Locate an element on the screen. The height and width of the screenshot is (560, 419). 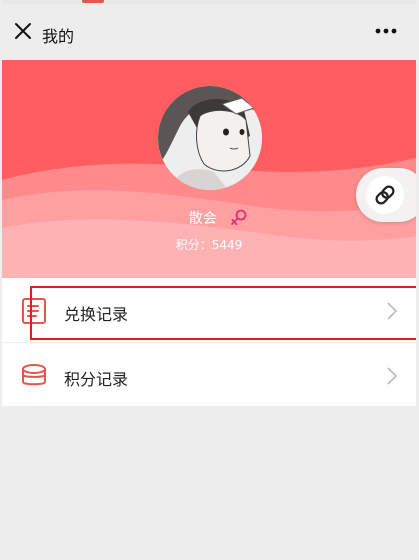
close-icon is located at coordinates (23, 31).